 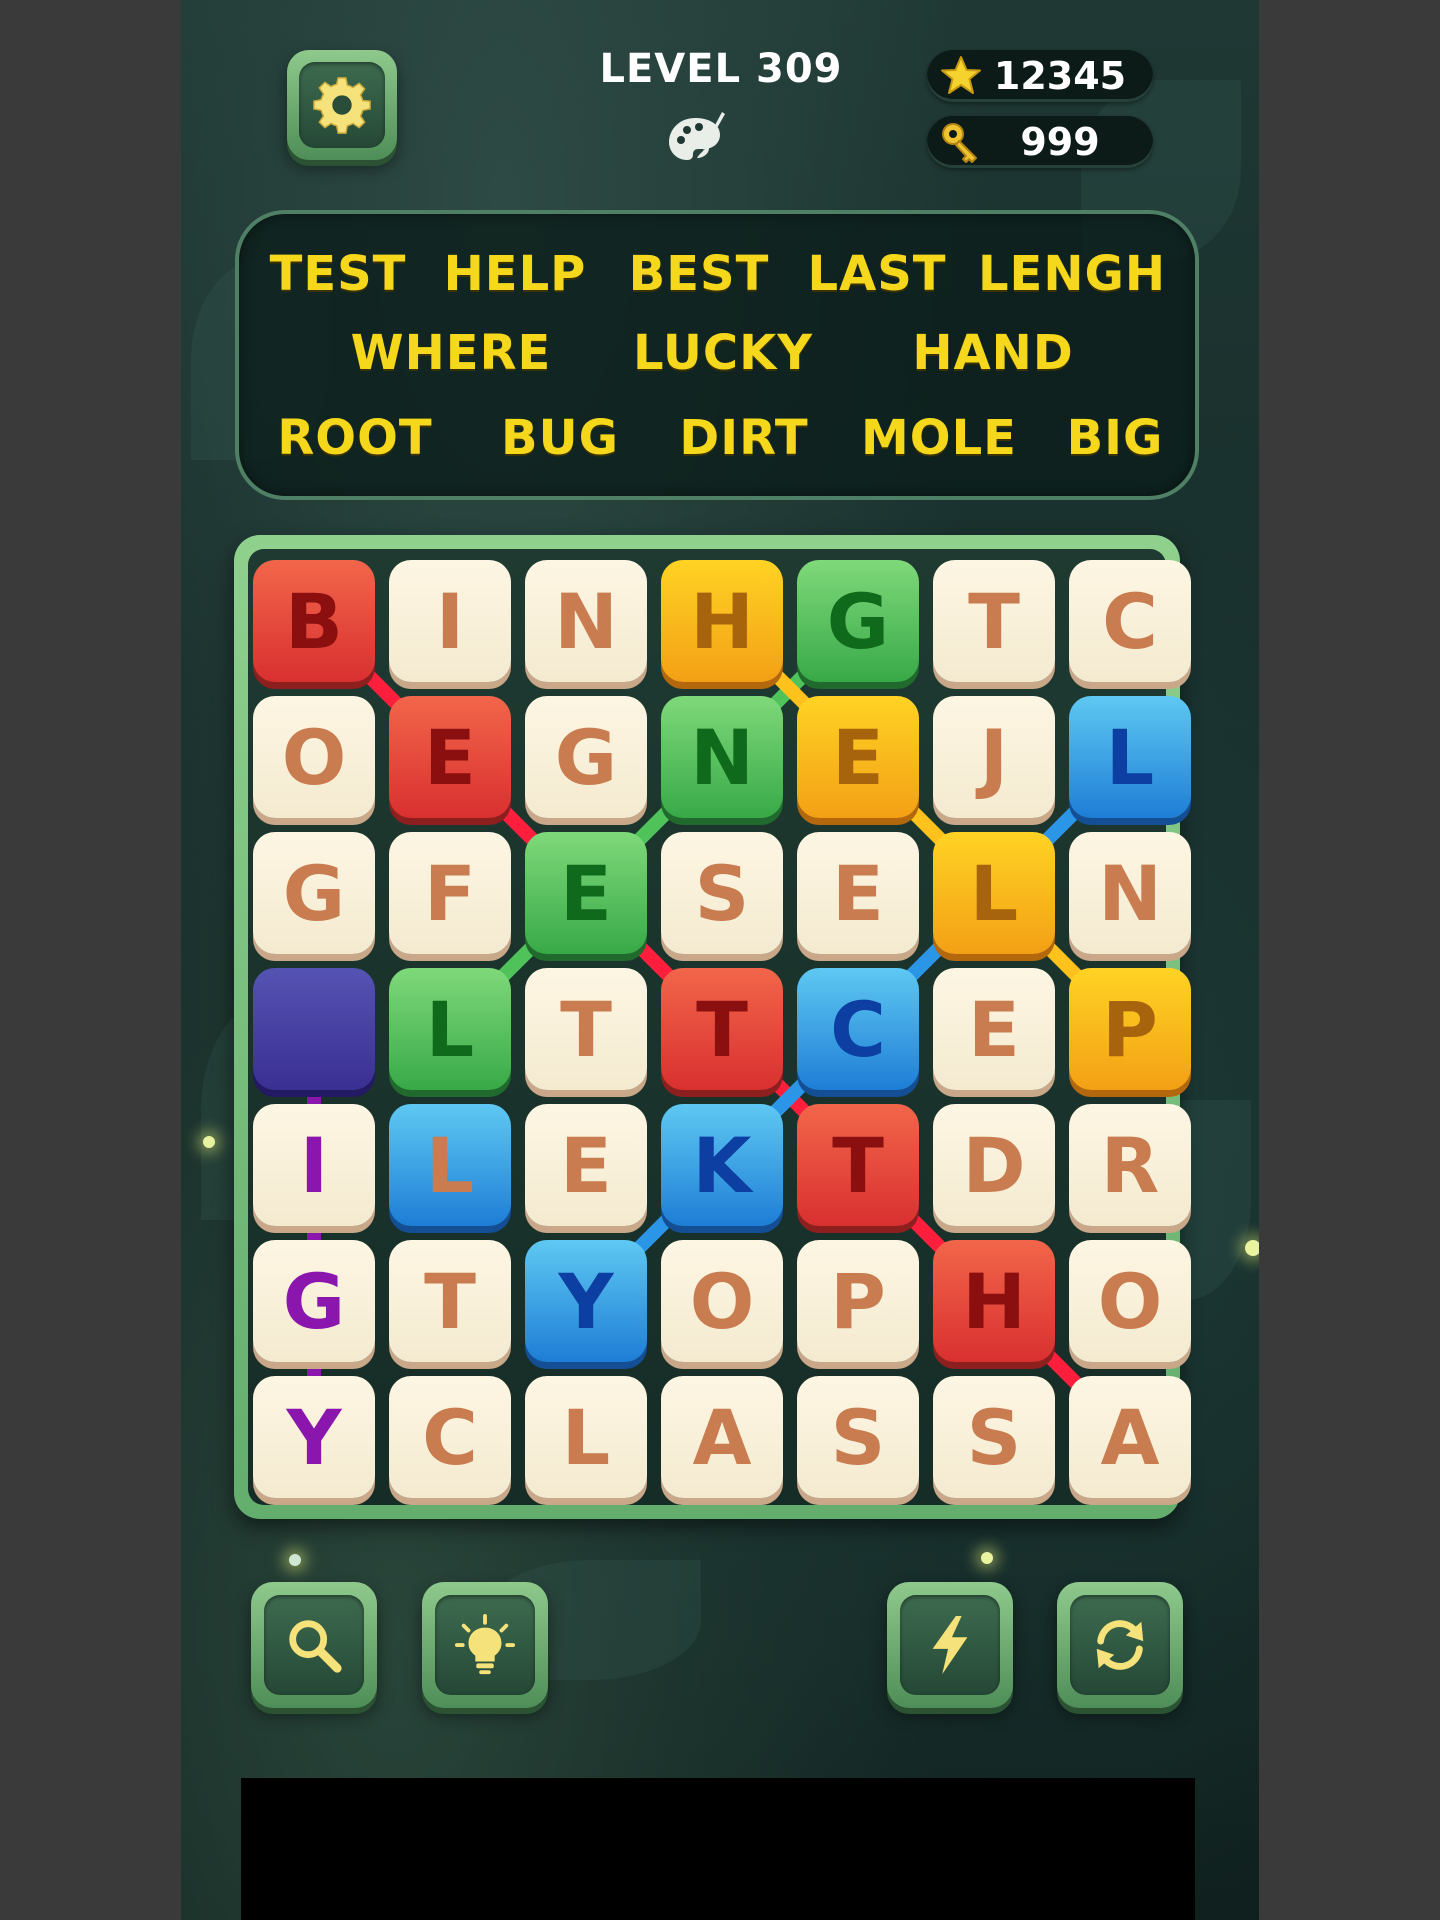 I want to click on lightbulb-icon, so click(x=485, y=1644).